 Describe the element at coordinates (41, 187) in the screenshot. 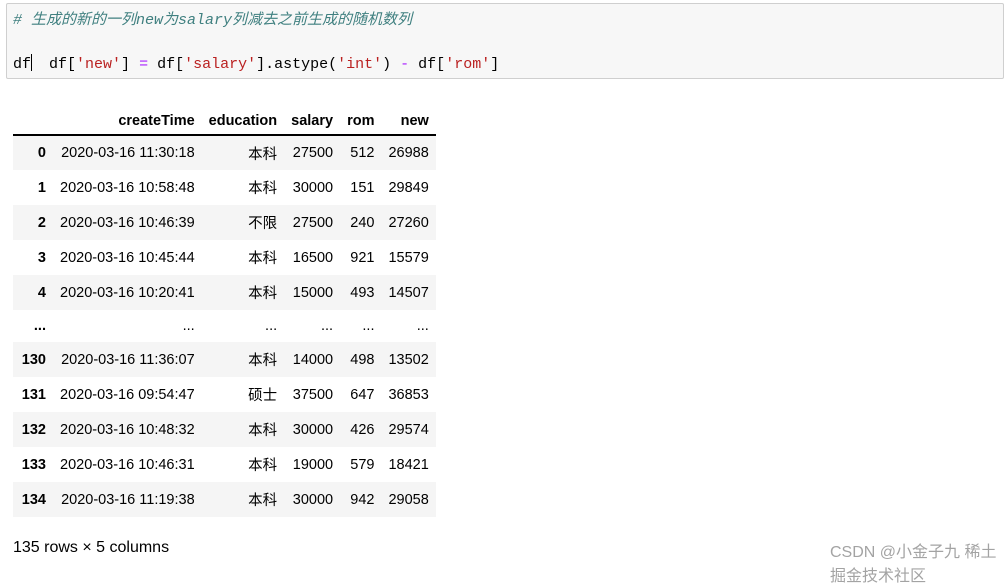

I see `row-index: 1` at that location.